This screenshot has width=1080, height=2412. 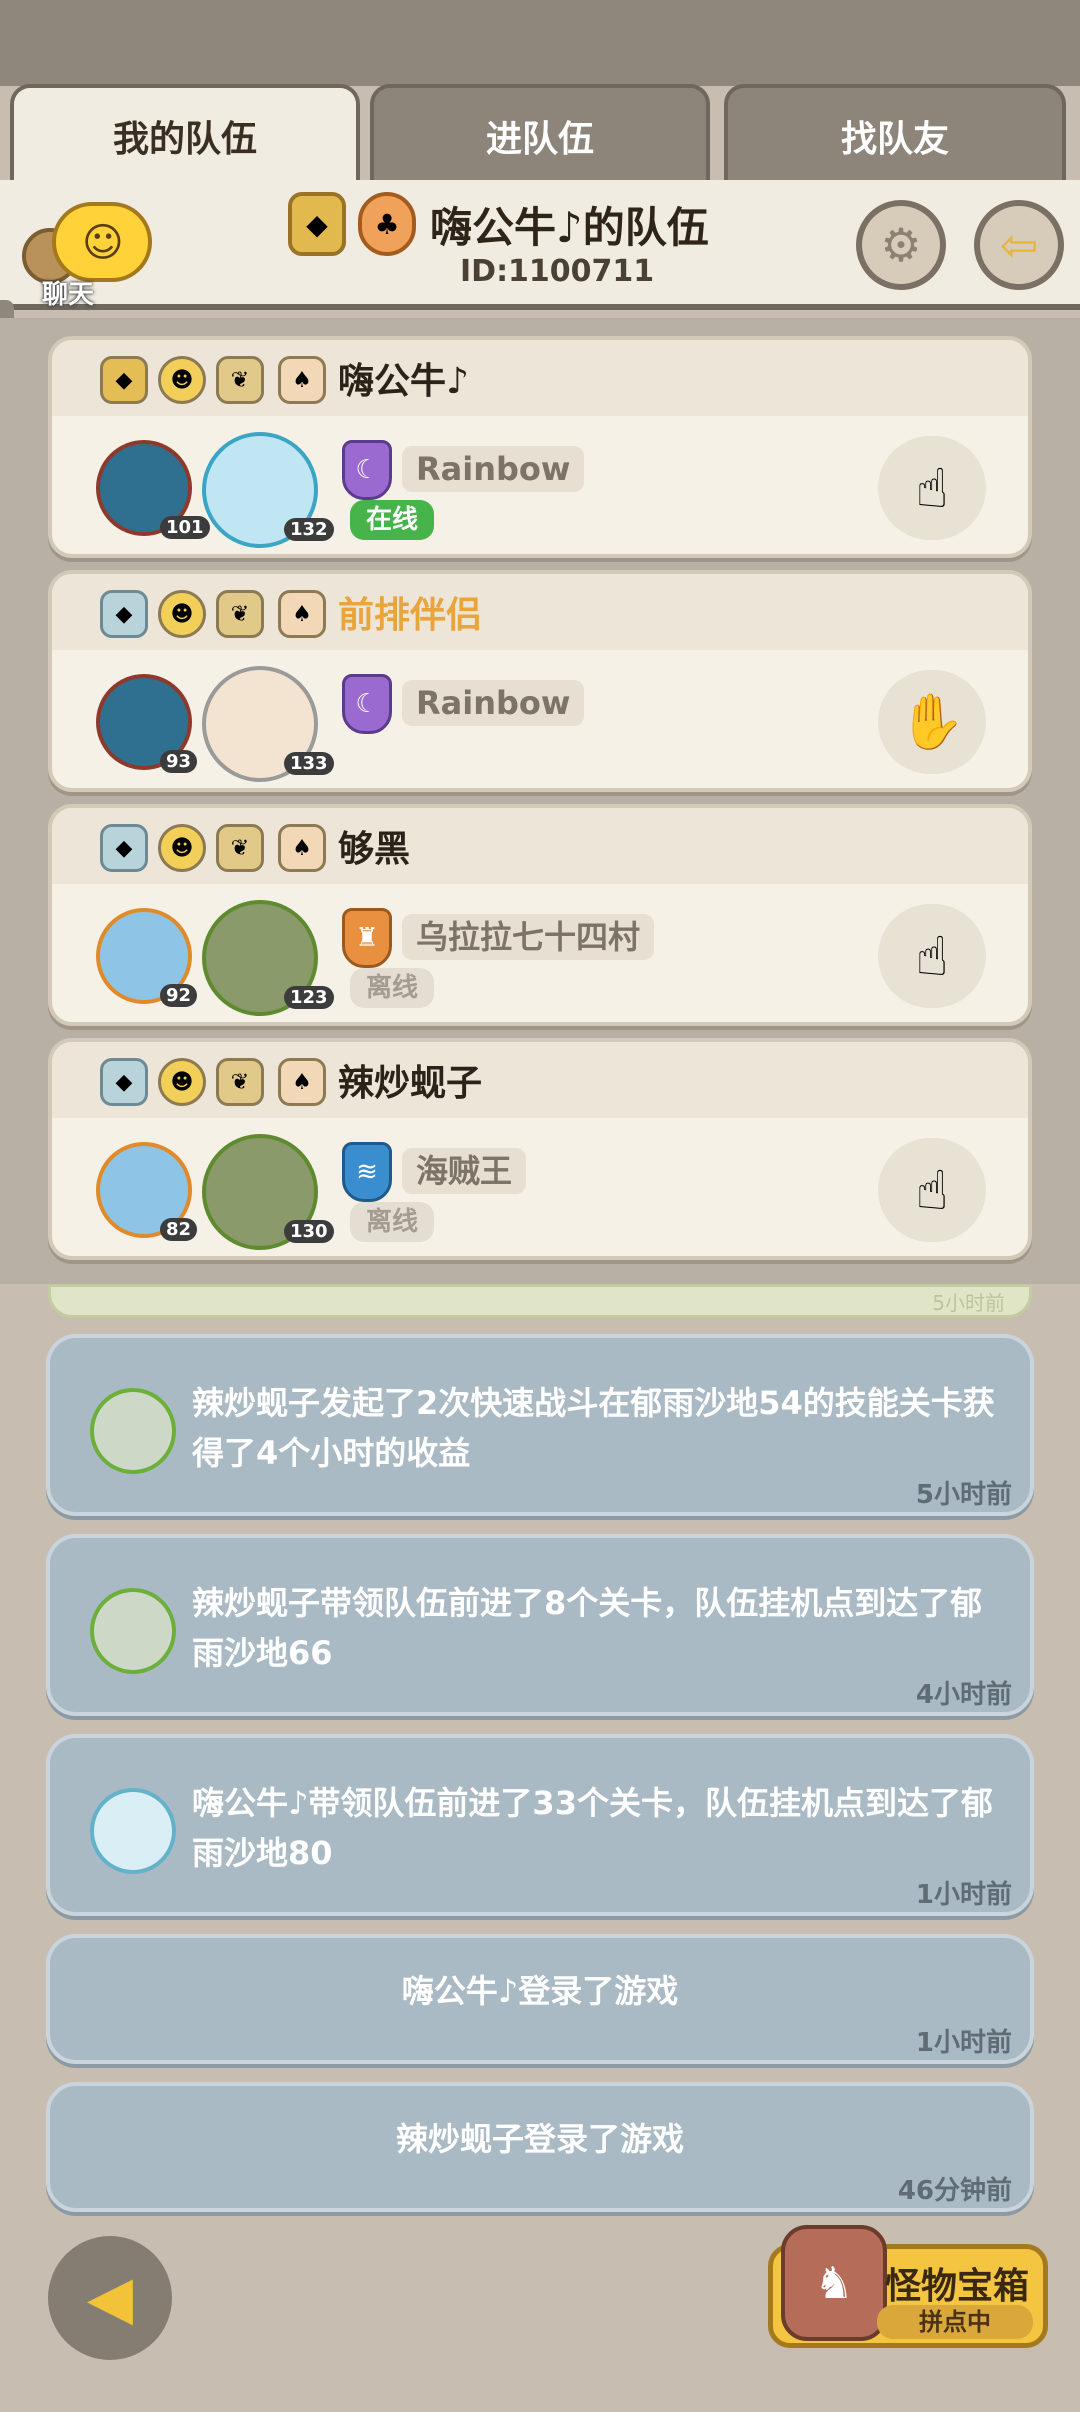 What do you see at coordinates (901, 245) in the screenshot?
I see `settings-gear-icon: ⚙` at bounding box center [901, 245].